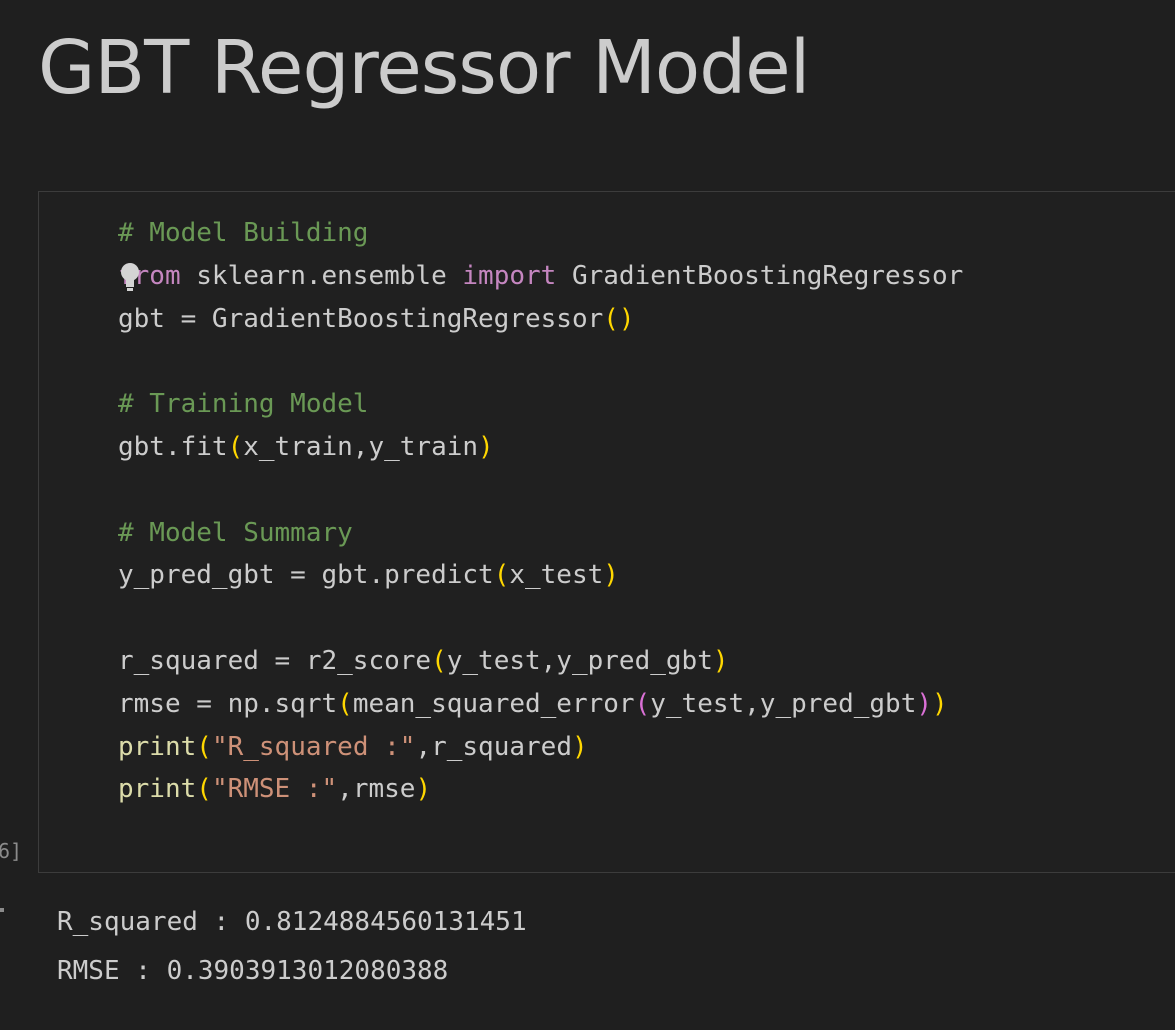 The image size is (1175, 1030). Describe the element at coordinates (2, 910) in the screenshot. I see `output-collapse-toggle` at that location.